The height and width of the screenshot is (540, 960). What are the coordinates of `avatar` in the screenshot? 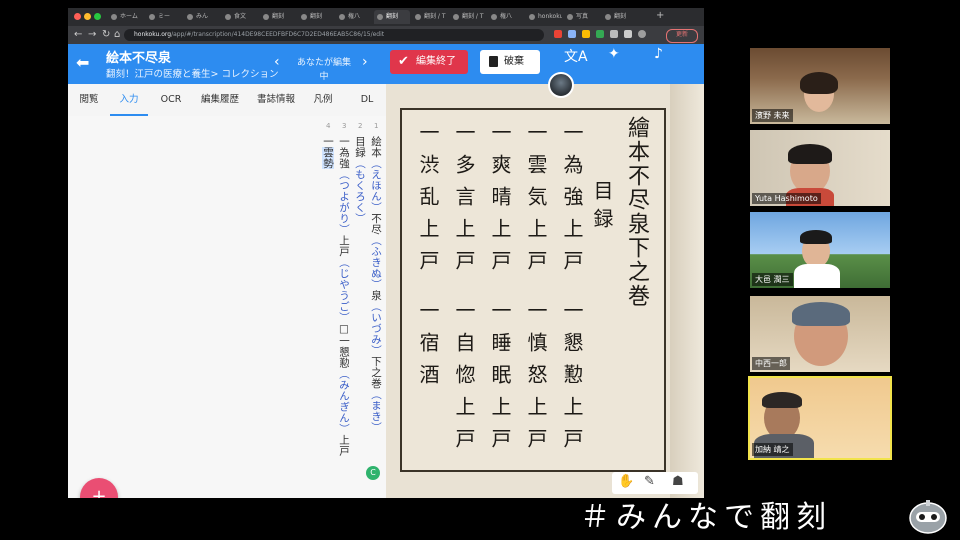 It's located at (561, 85).